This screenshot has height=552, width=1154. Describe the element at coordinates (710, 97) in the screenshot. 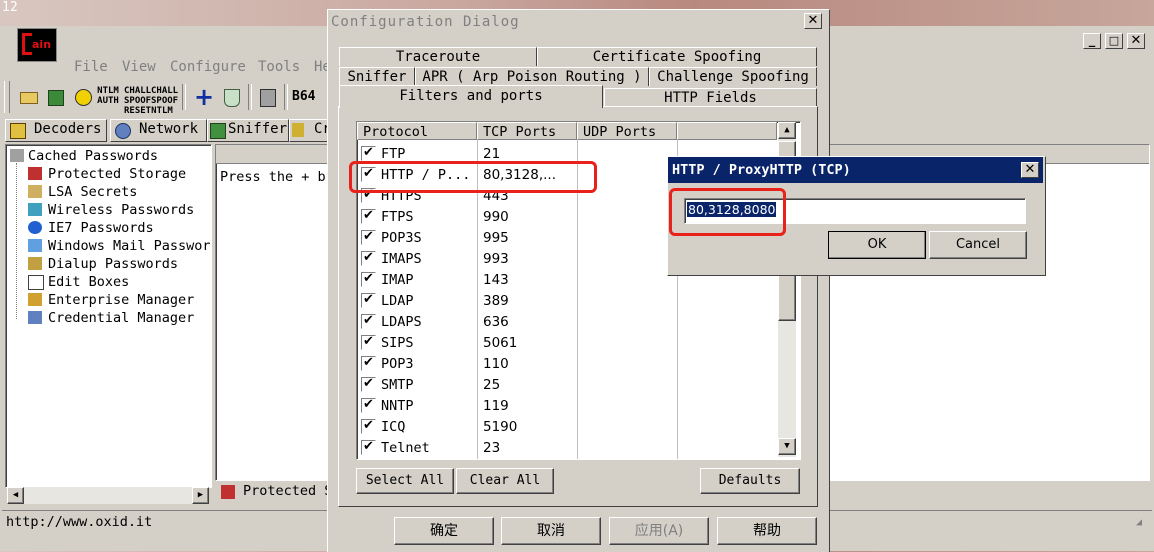

I see `tab-http-fields: HTTP Fields` at that location.